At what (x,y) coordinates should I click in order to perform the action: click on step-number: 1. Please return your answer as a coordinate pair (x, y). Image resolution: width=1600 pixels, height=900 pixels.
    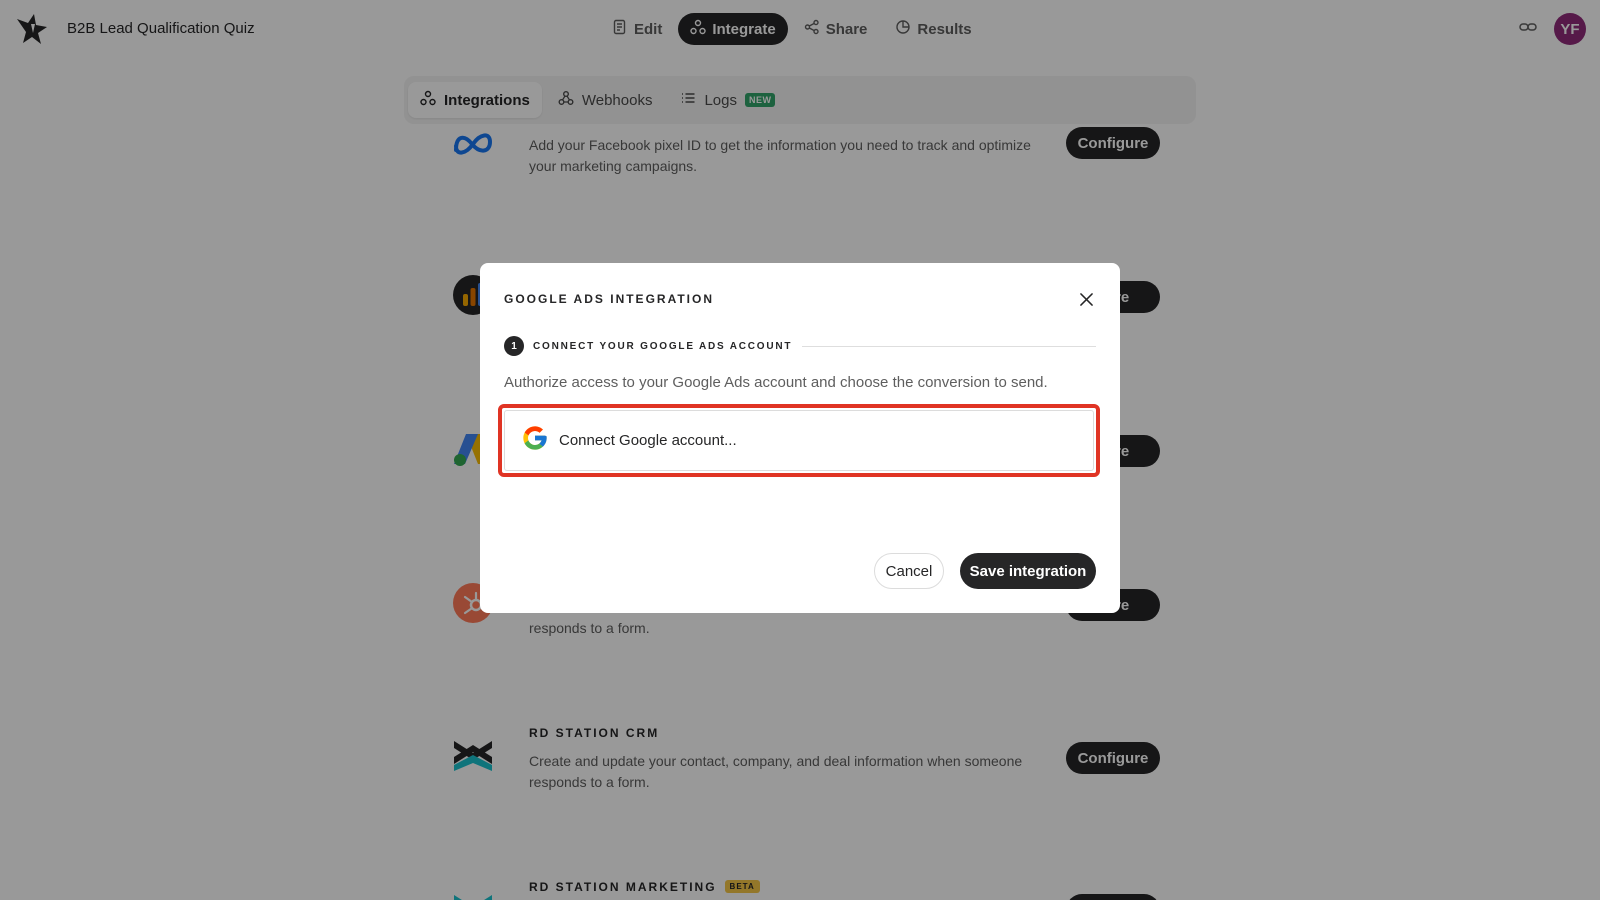
    Looking at the image, I should click on (514, 346).